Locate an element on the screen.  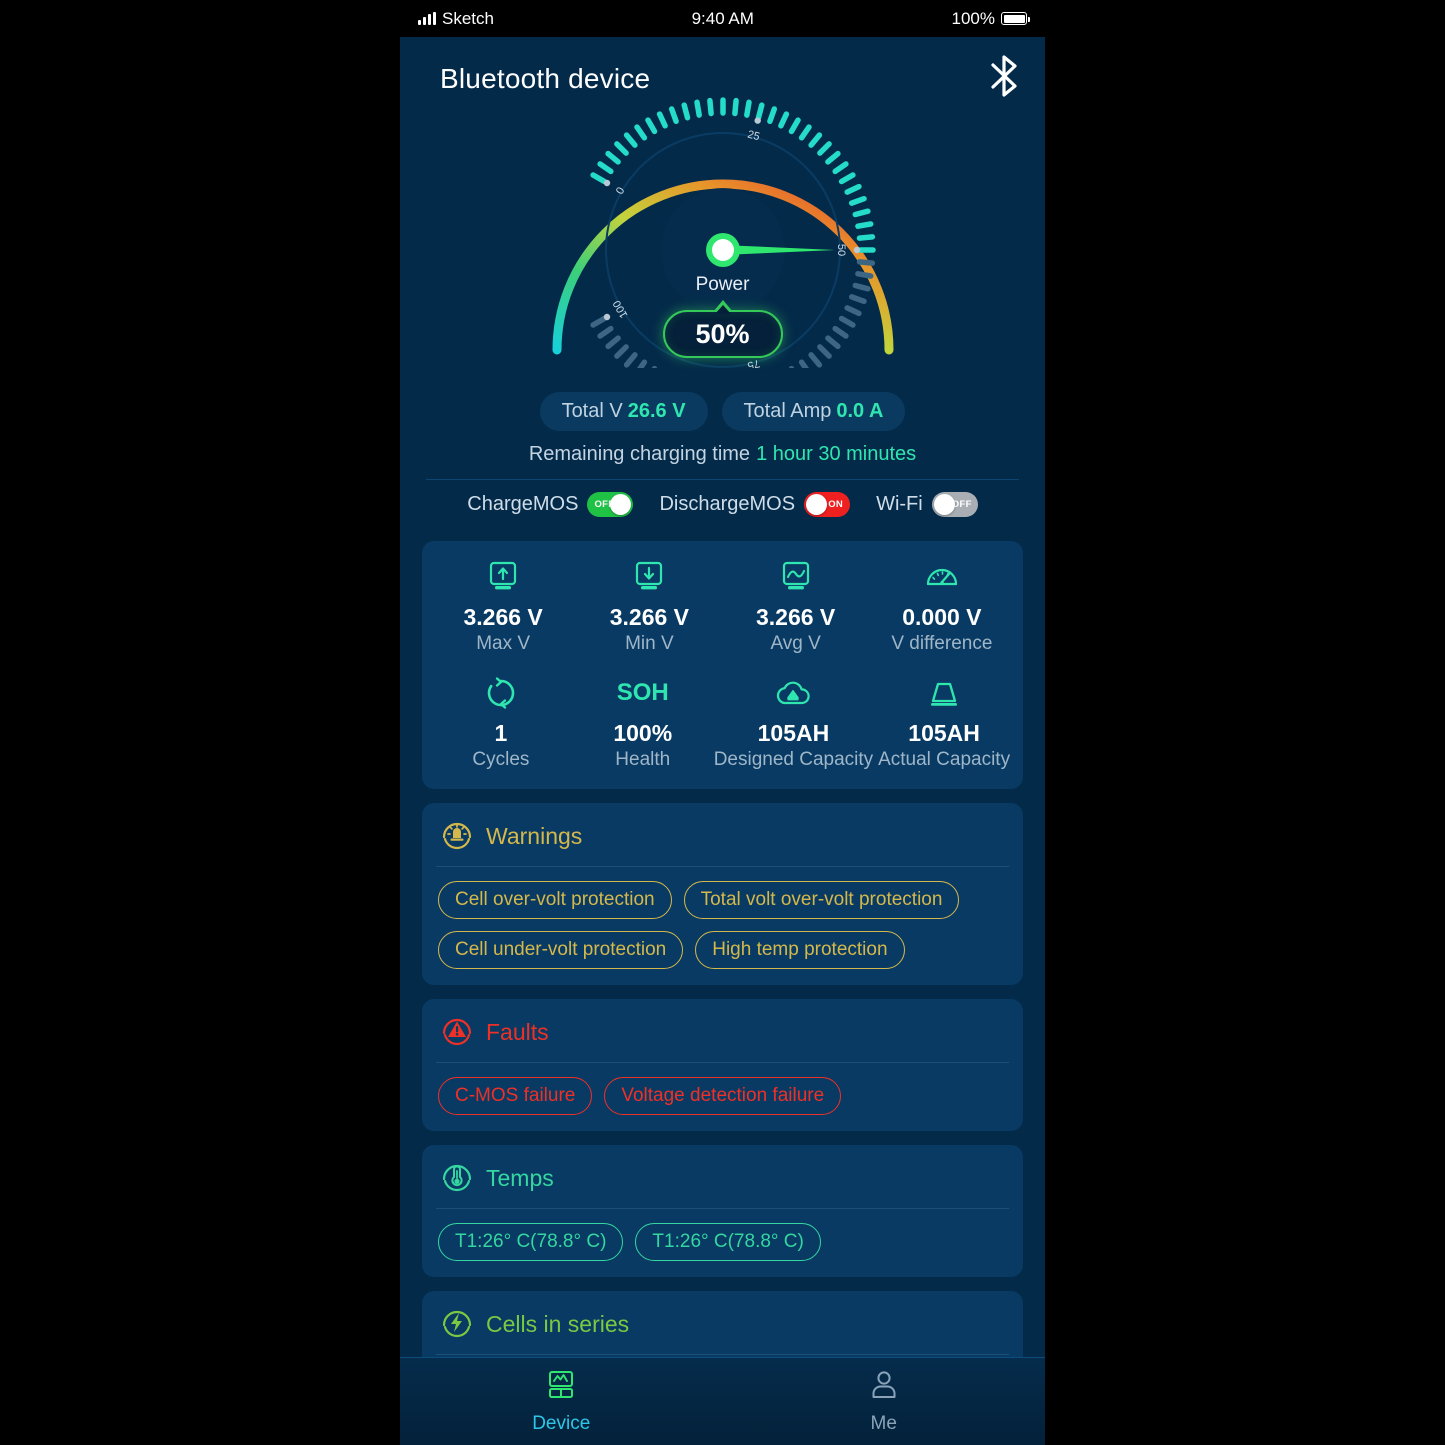
warning-chip: Cell under-volt protection is located at coordinates (561, 950).